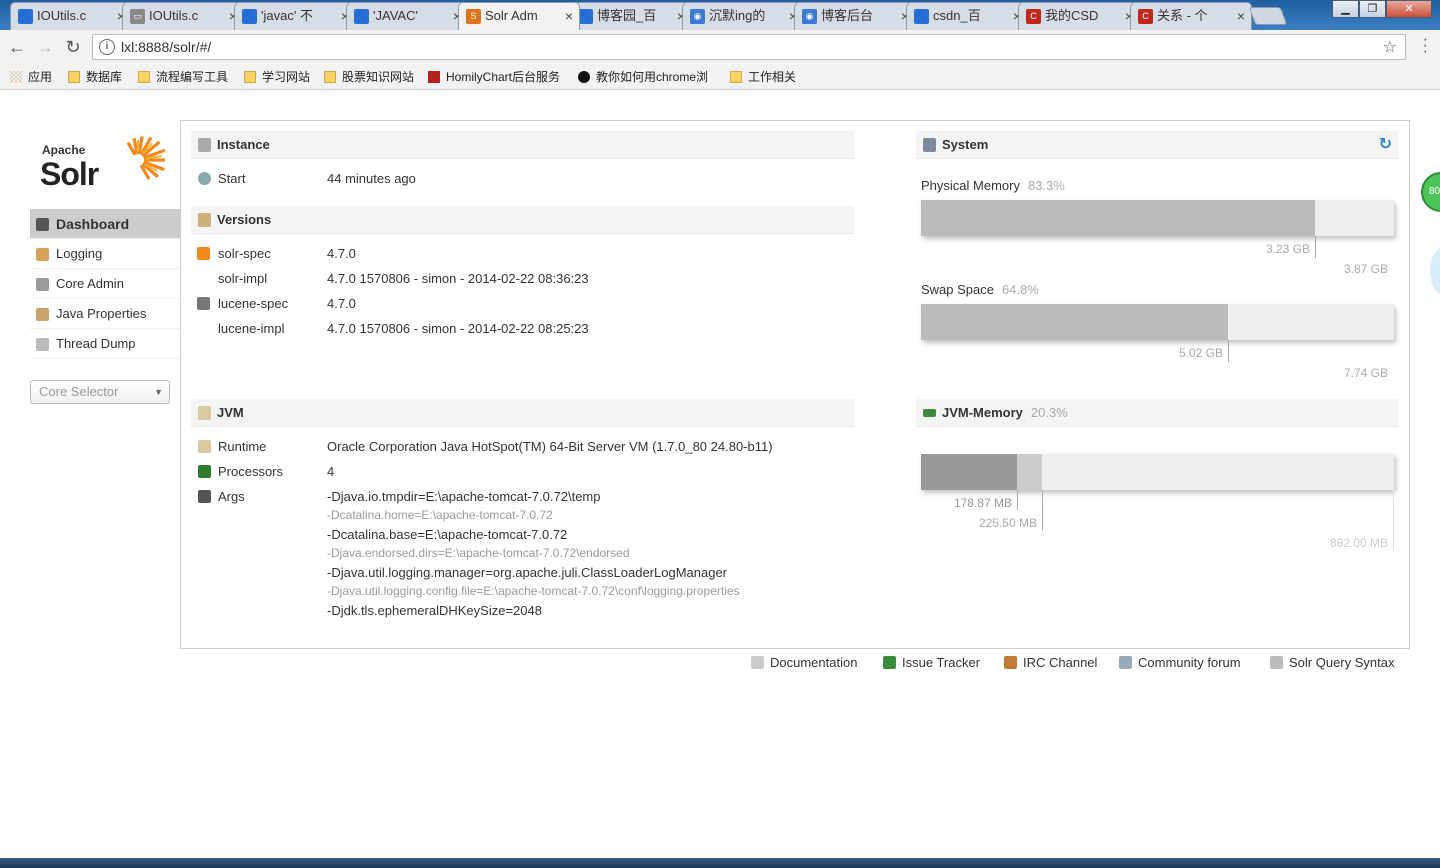  What do you see at coordinates (1157, 145) in the screenshot?
I see `system-header: System ↻` at bounding box center [1157, 145].